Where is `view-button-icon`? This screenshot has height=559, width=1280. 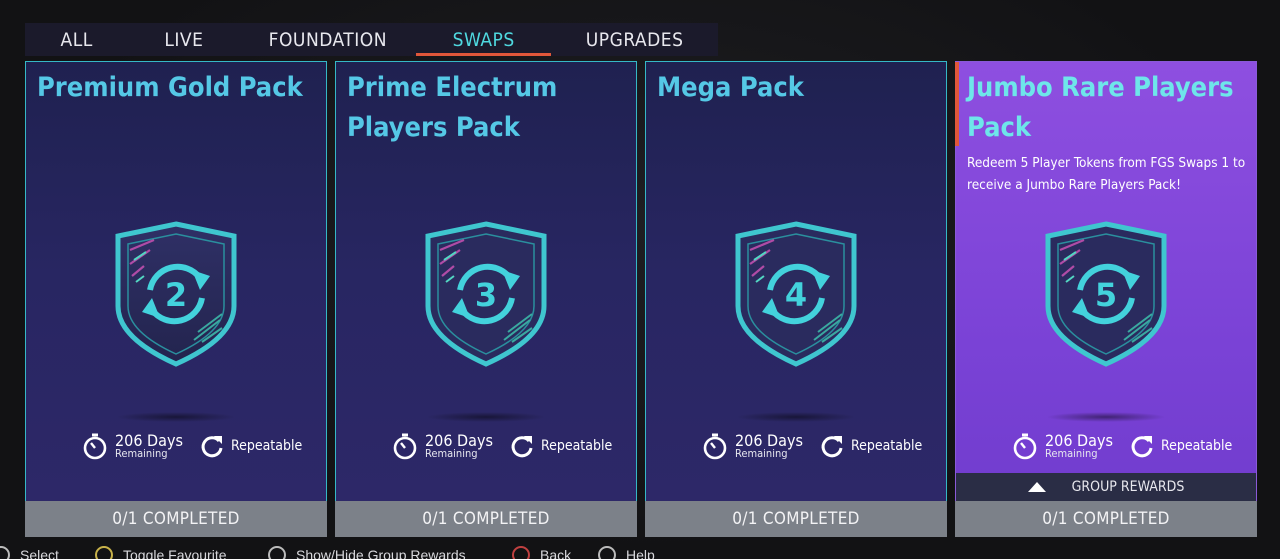
view-button-icon is located at coordinates (607, 552).